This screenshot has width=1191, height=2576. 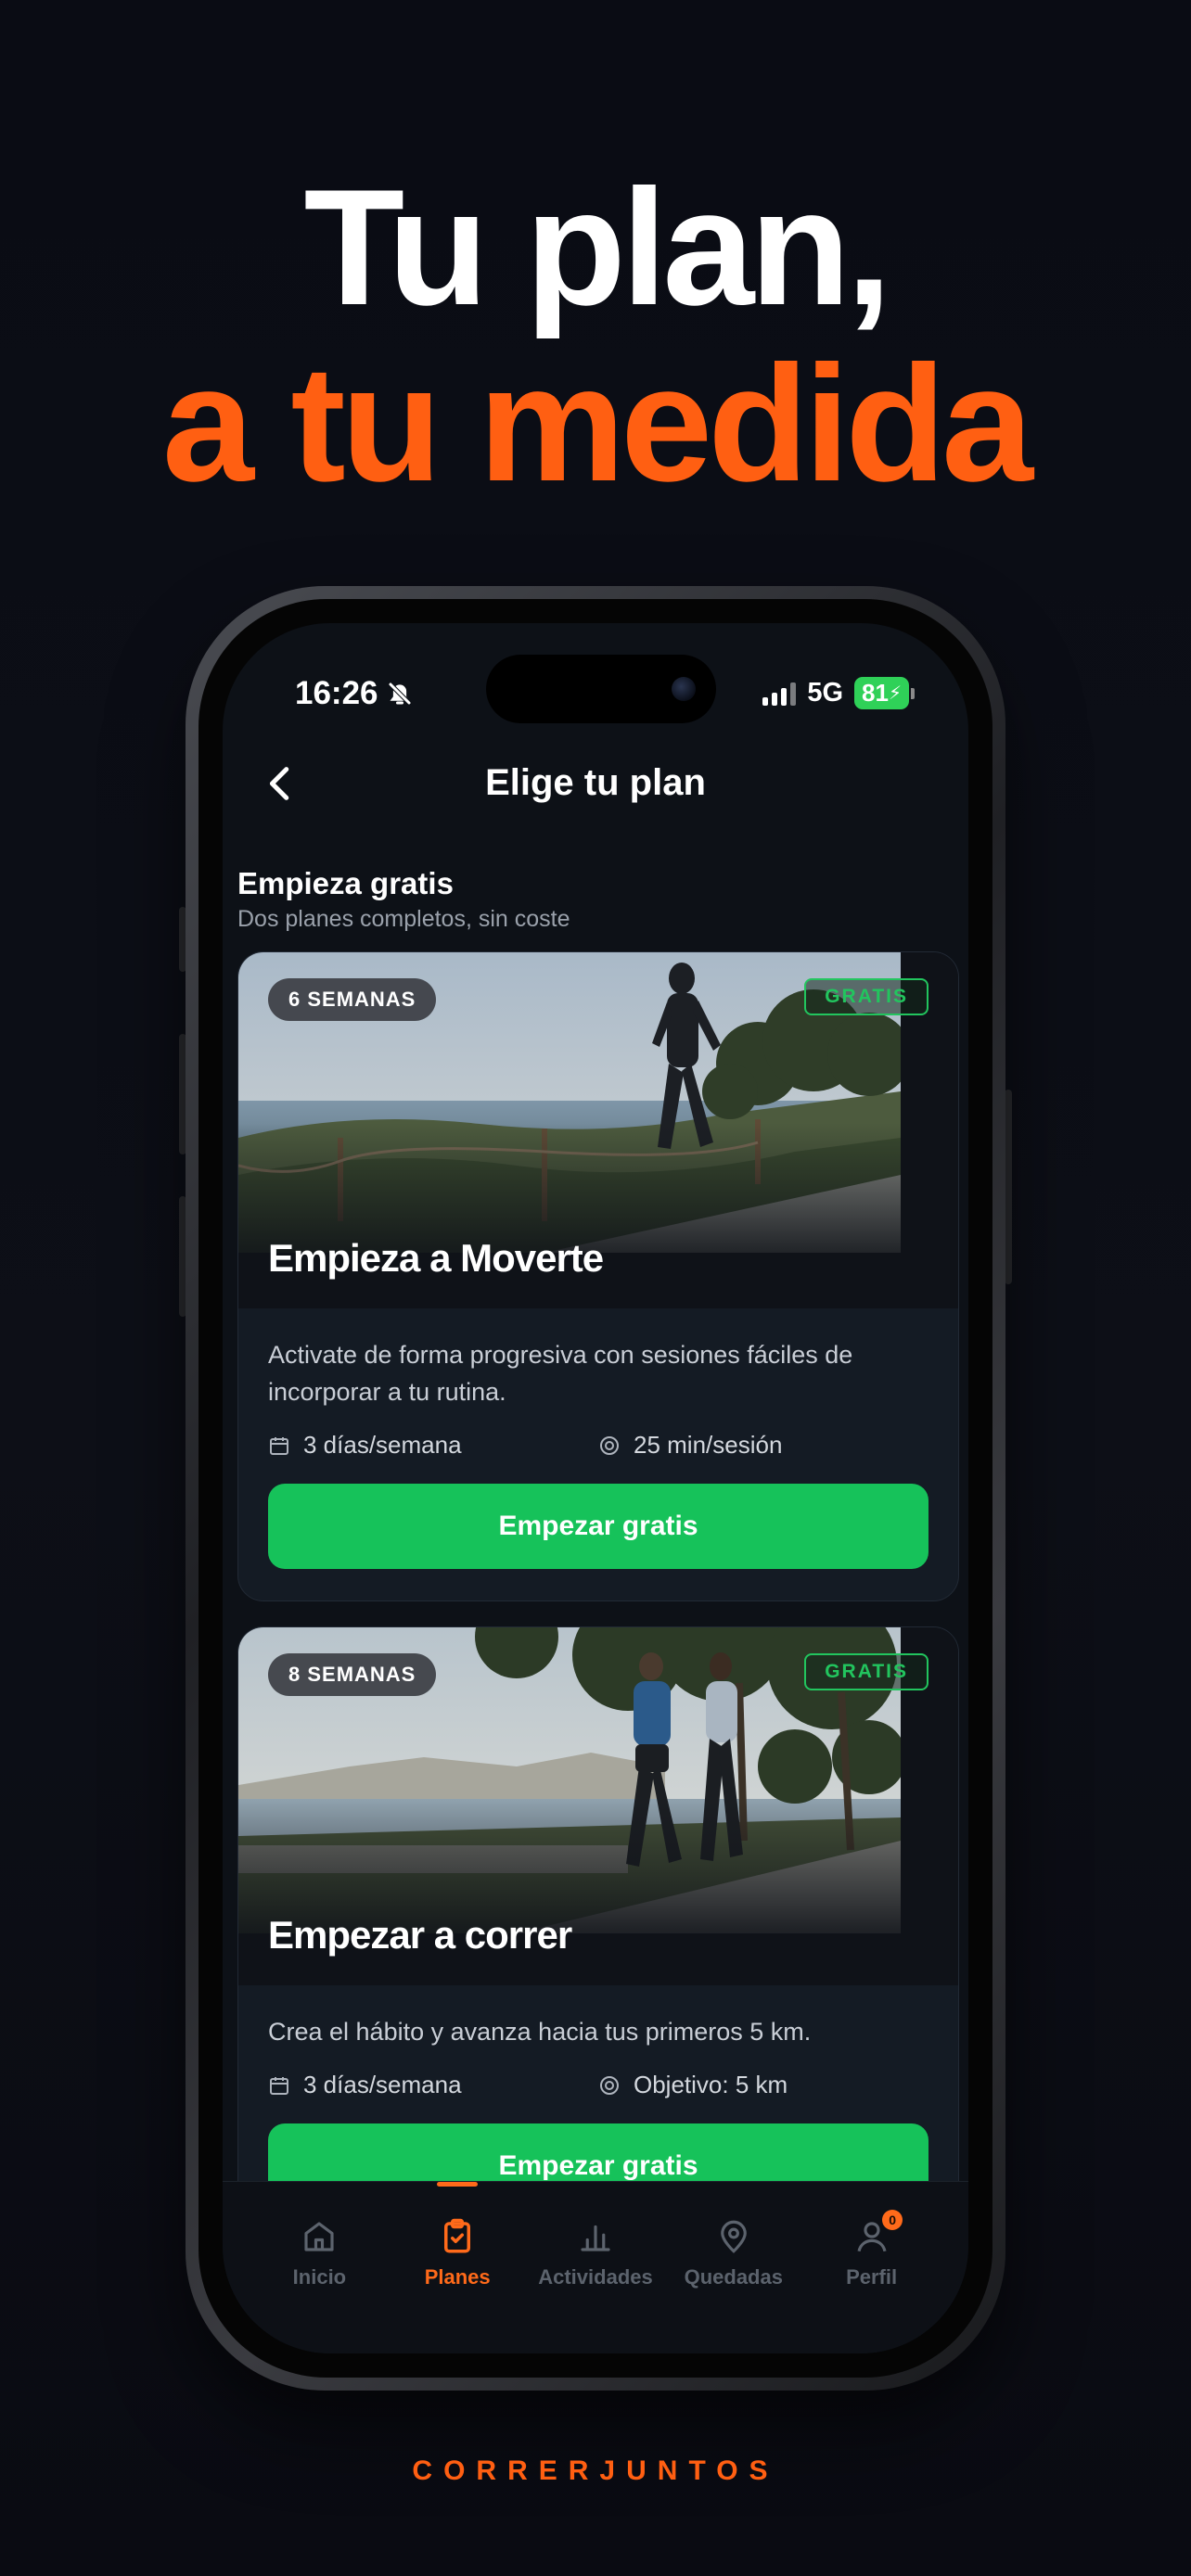 I want to click on tab-quedadas: Quedadas, so click(x=733, y=2267).